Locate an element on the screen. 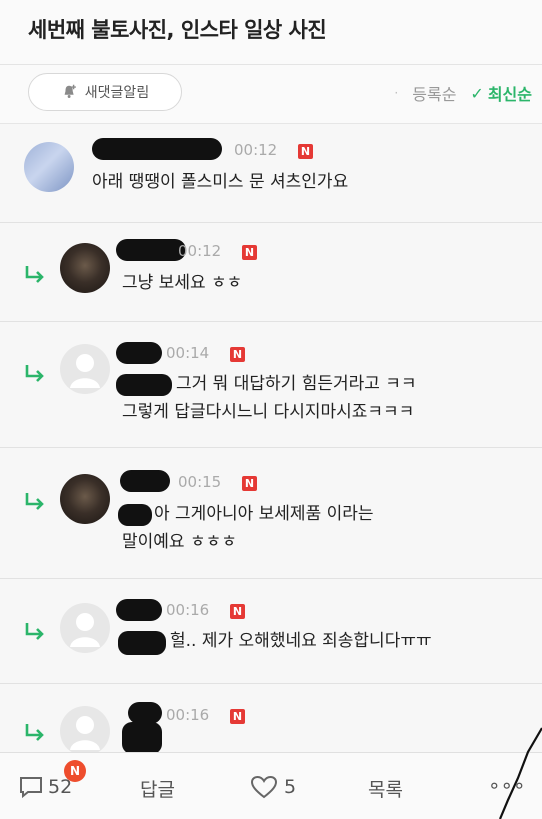 This screenshot has width=542, height=819. check-icon: ✓ is located at coordinates (477, 93).